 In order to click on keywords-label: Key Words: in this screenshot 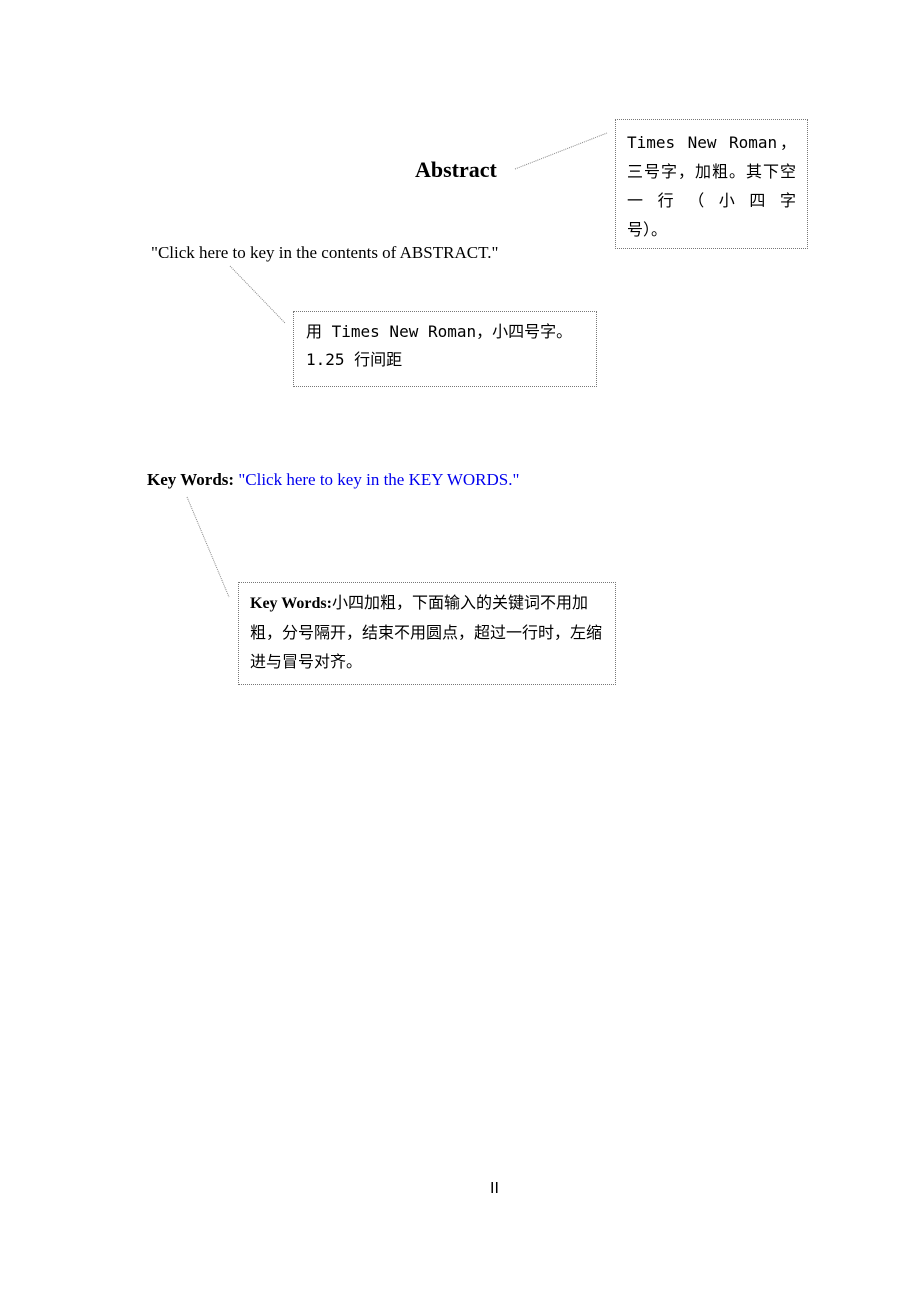, I will do `click(191, 479)`.